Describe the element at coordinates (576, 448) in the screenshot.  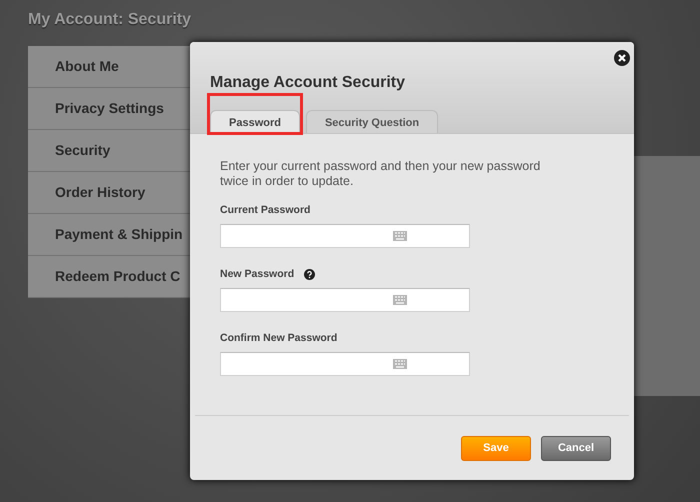
I see `cancel-button: Cancel` at that location.